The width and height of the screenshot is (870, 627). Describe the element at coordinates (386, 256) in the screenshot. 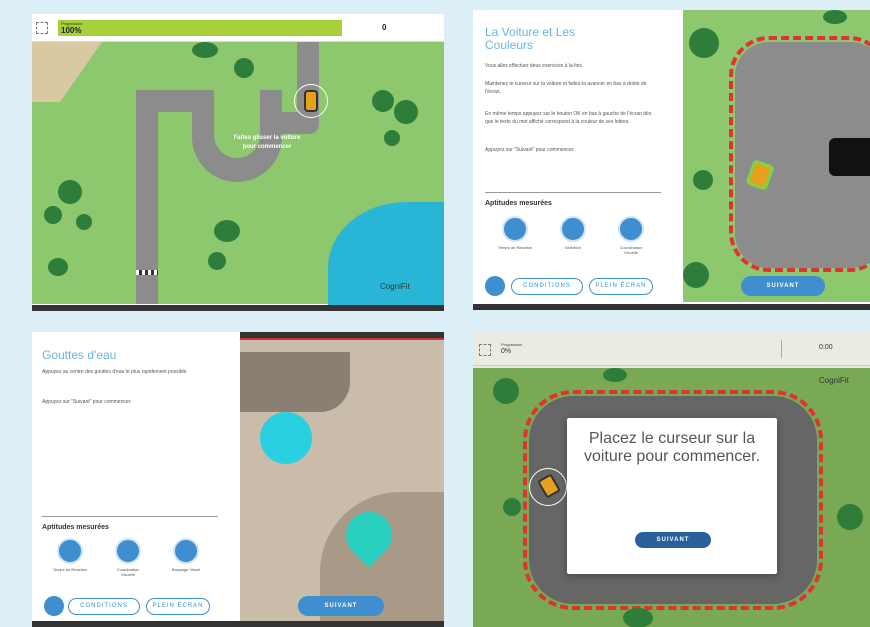

I see `lake` at that location.